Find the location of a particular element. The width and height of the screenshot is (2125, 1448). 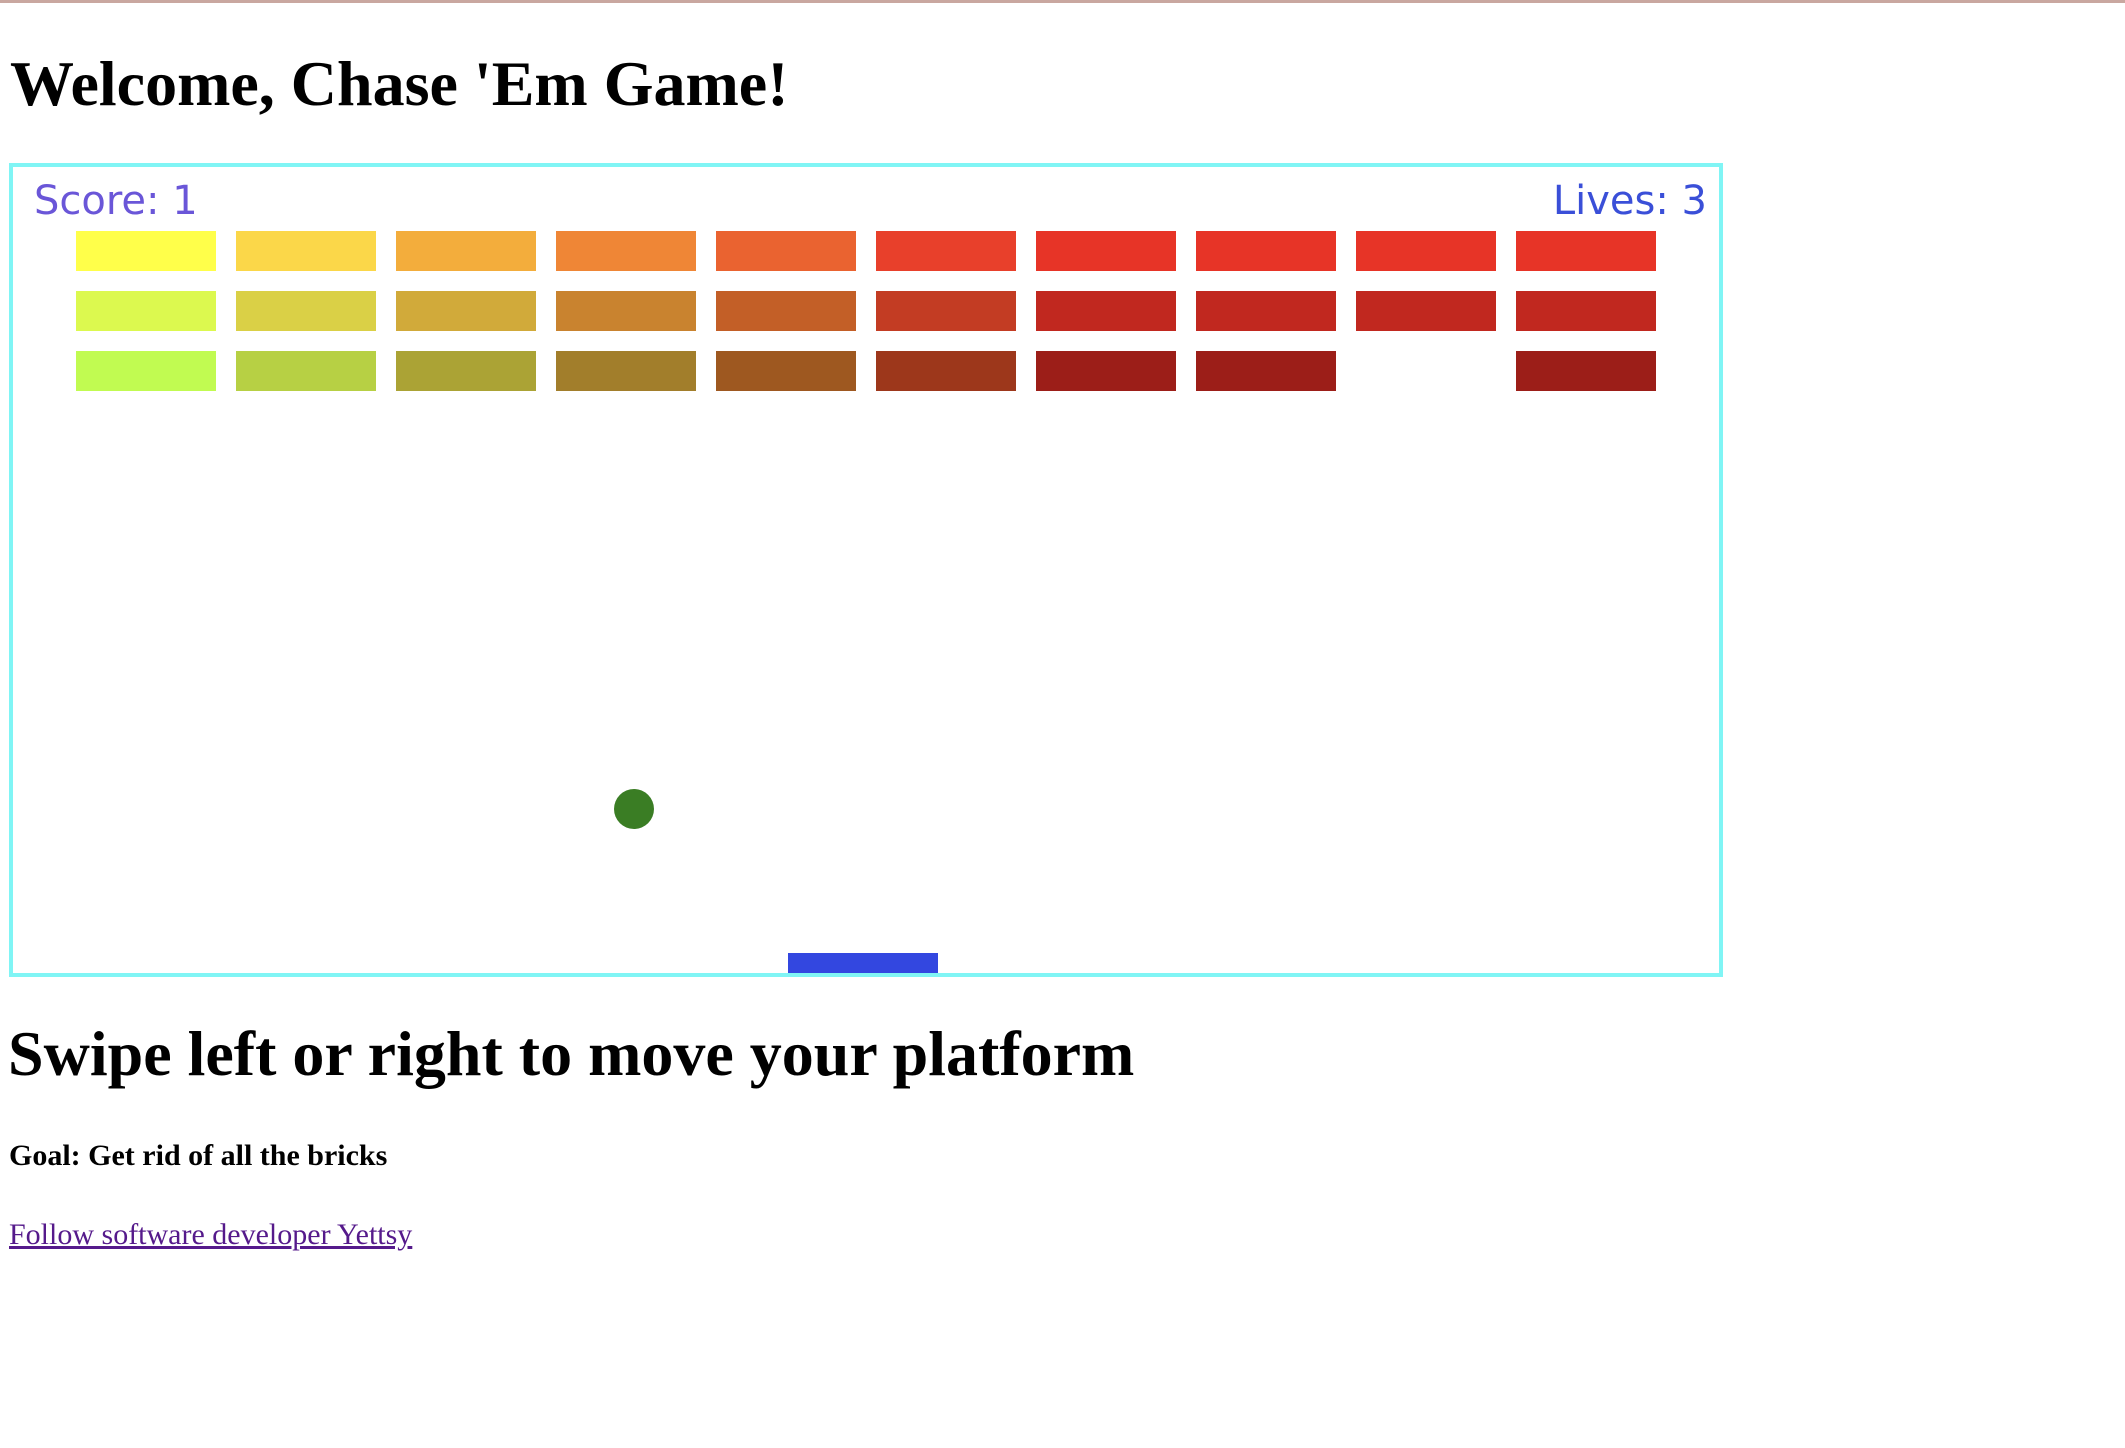

page-title: Welcome, Chase 'Em Game! is located at coordinates (399, 83).